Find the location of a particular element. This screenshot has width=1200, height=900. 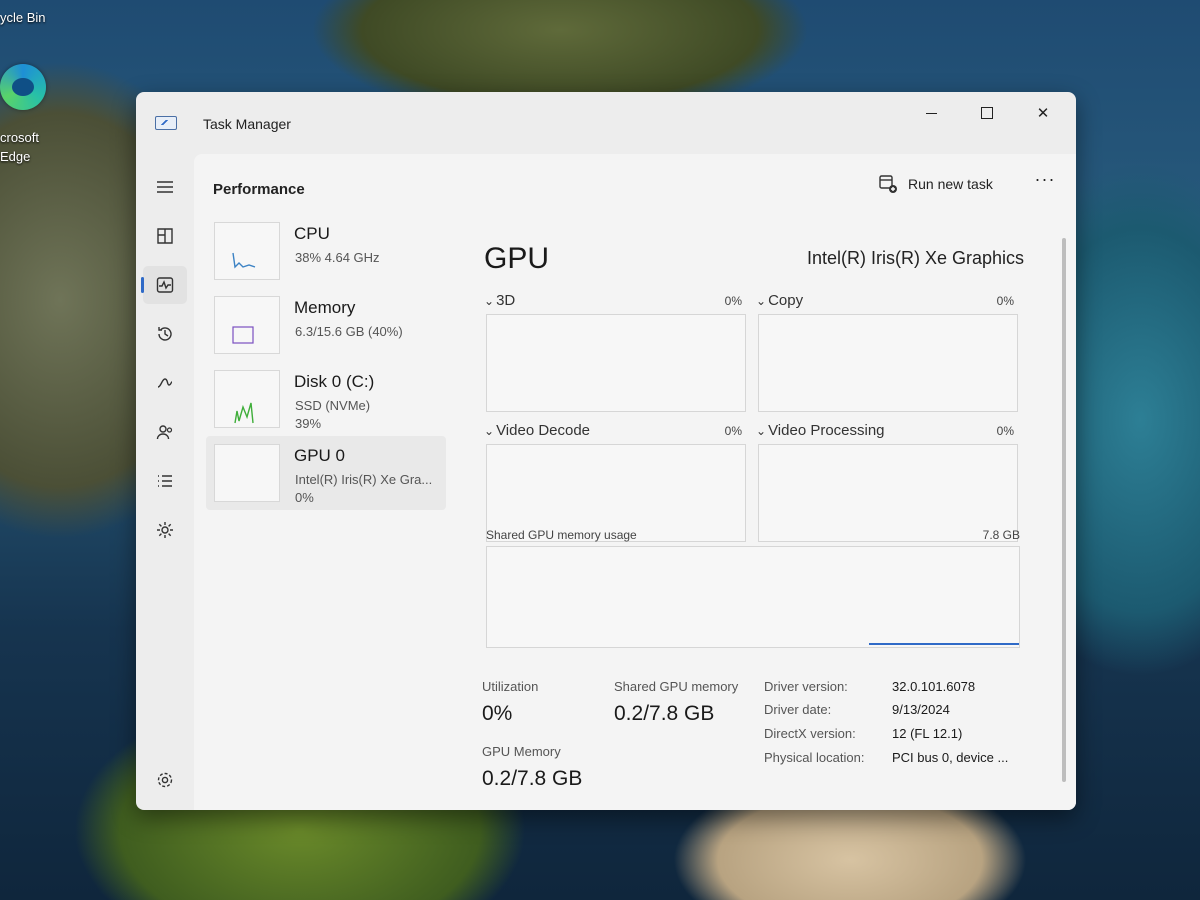

engine-3d-percent: 0% is located at coordinates (733, 301).